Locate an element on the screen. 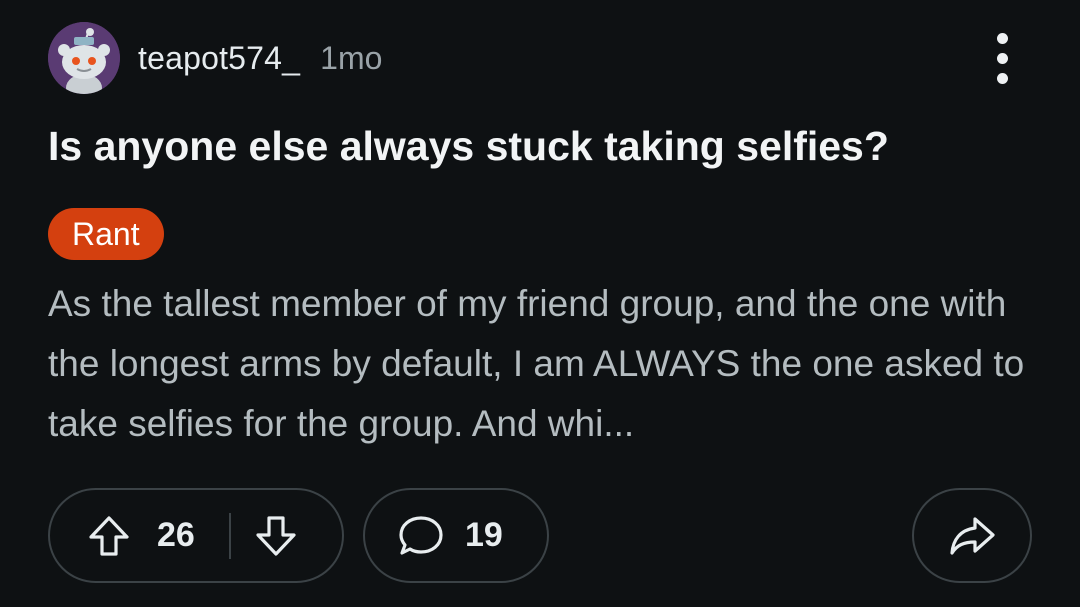 This screenshot has width=1080, height=607. vote-bar: 26 is located at coordinates (196, 535).